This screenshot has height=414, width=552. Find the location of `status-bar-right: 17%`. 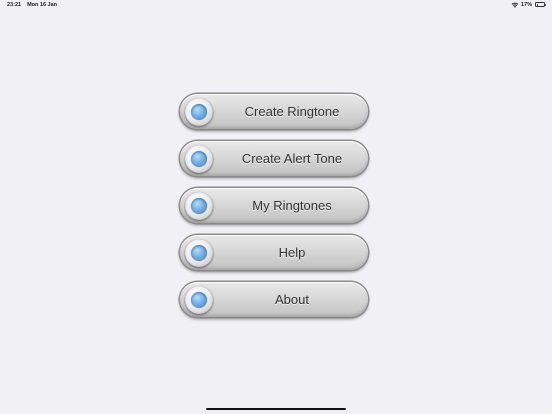

status-bar-right: 17% is located at coordinates (528, 4).